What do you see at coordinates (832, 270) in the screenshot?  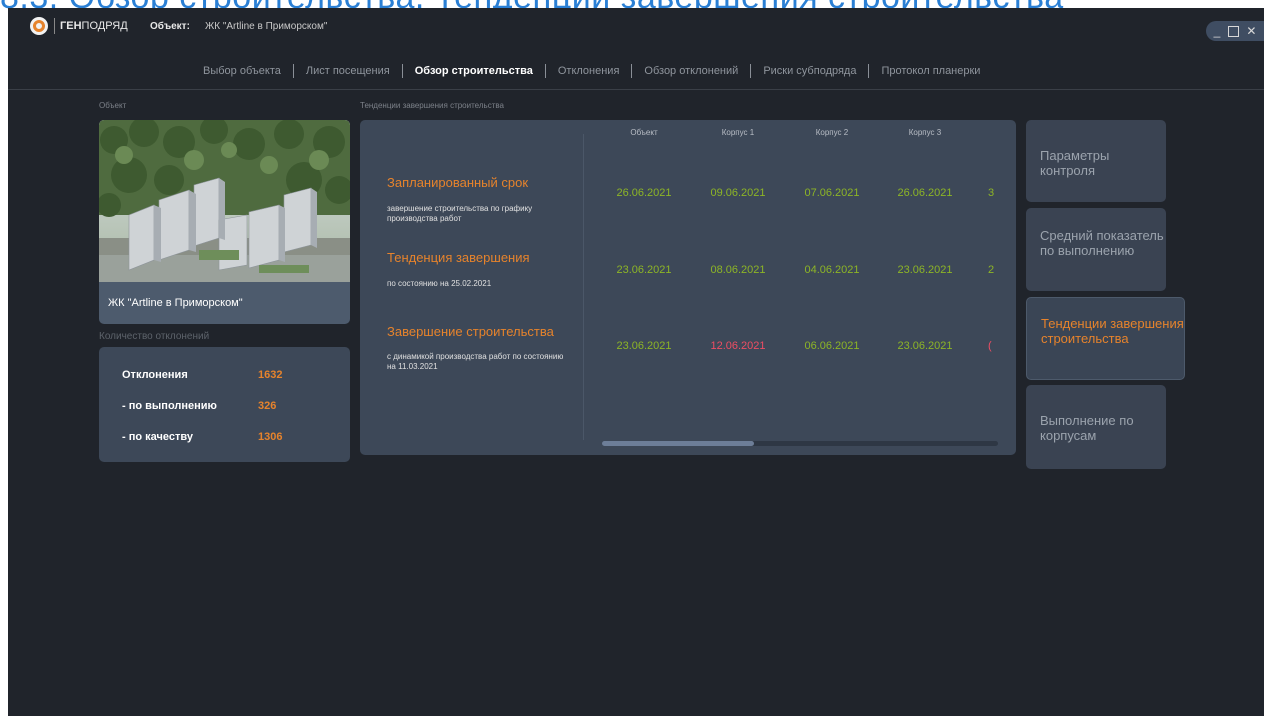 I see `table-cell: 04.06.2021` at bounding box center [832, 270].